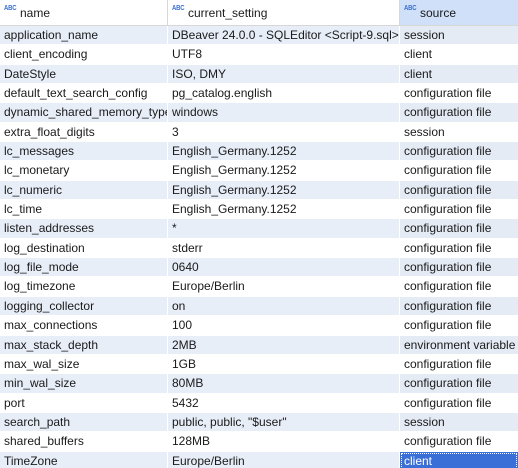 This screenshot has height=468, width=518. Describe the element at coordinates (84, 209) in the screenshot. I see `cell-name: lc_time` at that location.